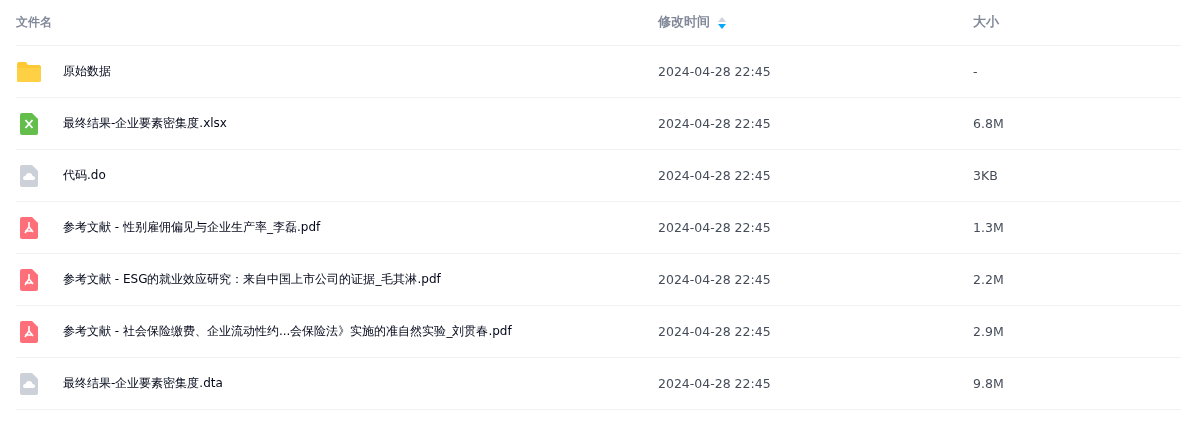  I want to click on file-size: 1.3M, so click(988, 227).